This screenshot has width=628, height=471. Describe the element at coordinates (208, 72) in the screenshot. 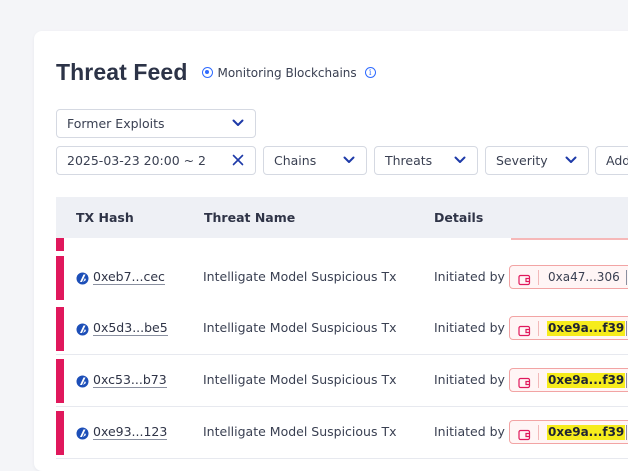

I see `radio-icon` at that location.